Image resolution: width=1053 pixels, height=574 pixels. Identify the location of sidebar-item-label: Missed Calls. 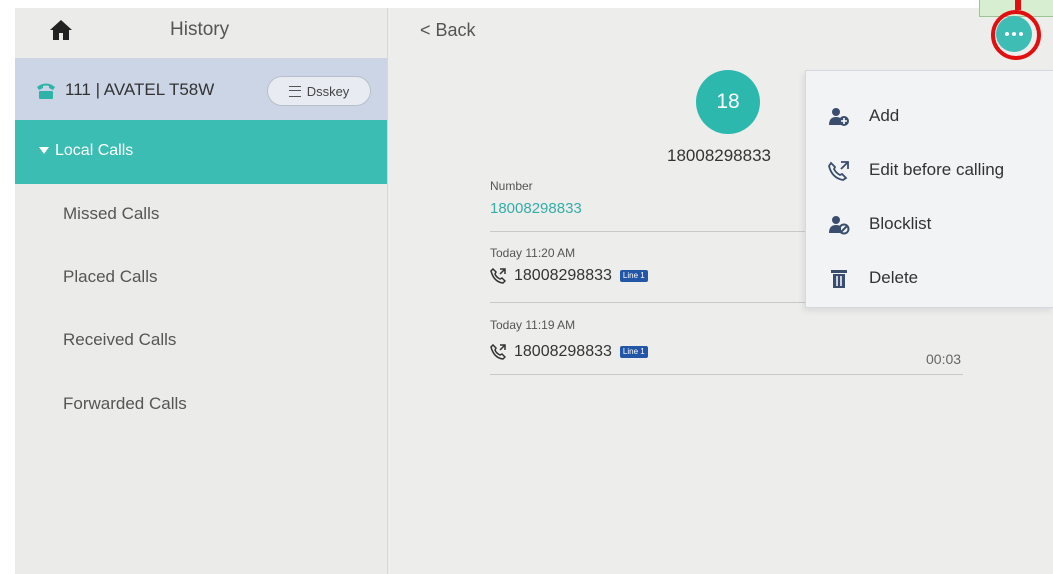
(111, 213).